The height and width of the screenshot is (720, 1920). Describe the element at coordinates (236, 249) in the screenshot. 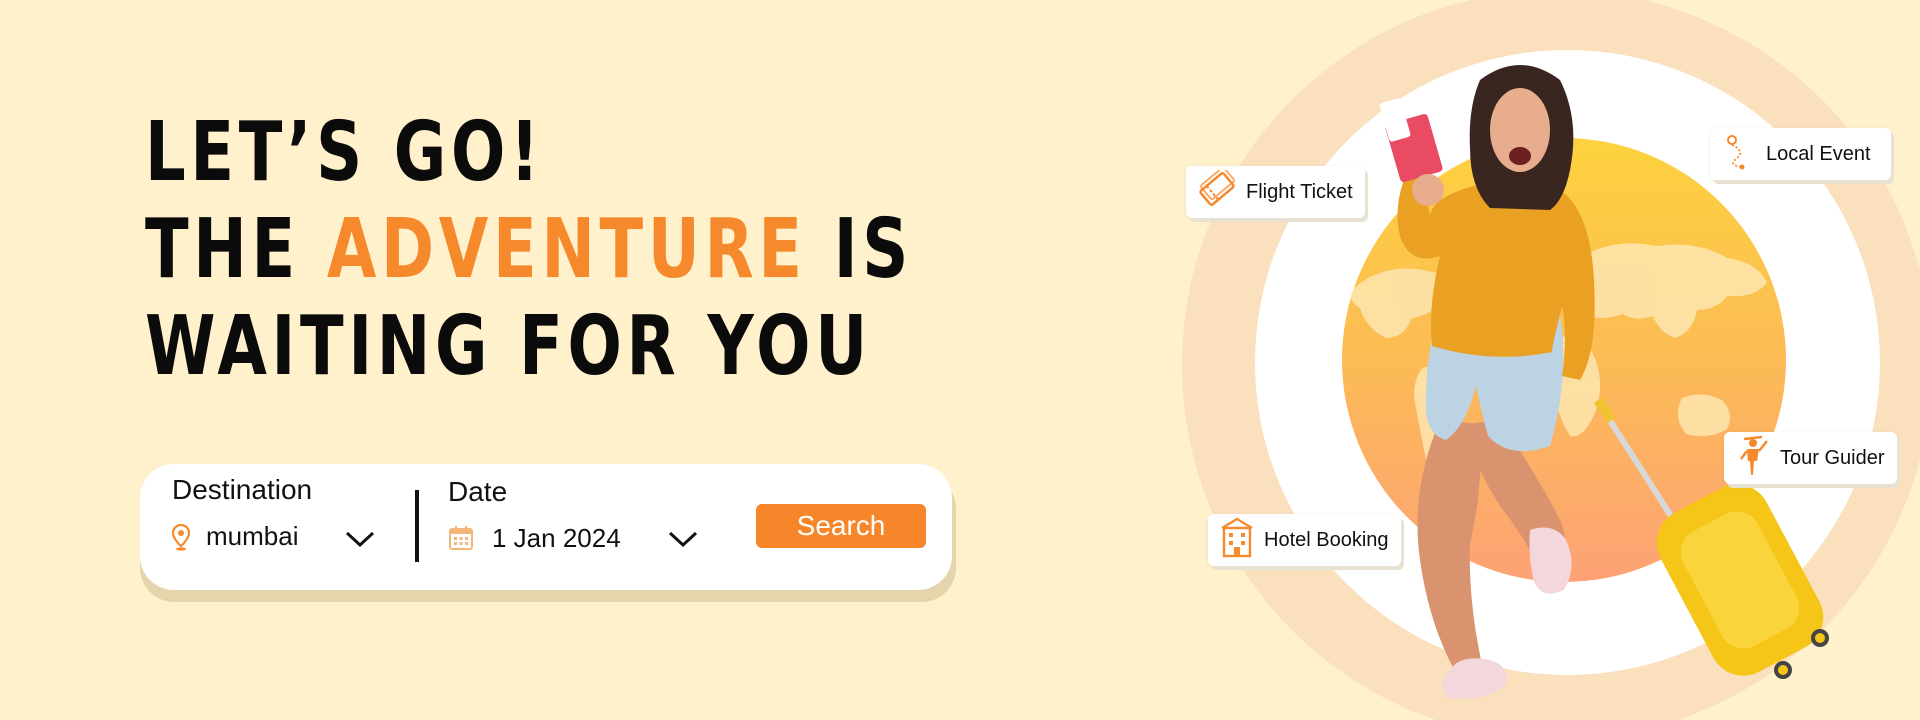

I see `hero-line-2-pre: THE` at that location.